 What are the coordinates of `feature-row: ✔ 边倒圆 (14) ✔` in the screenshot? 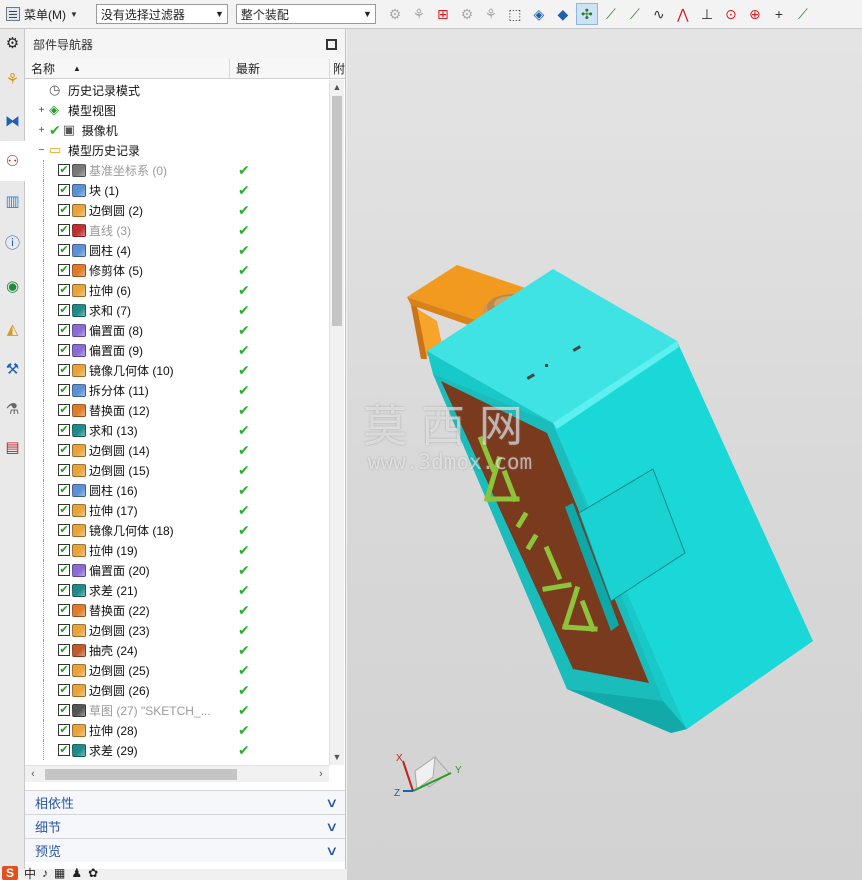 It's located at (177, 450).